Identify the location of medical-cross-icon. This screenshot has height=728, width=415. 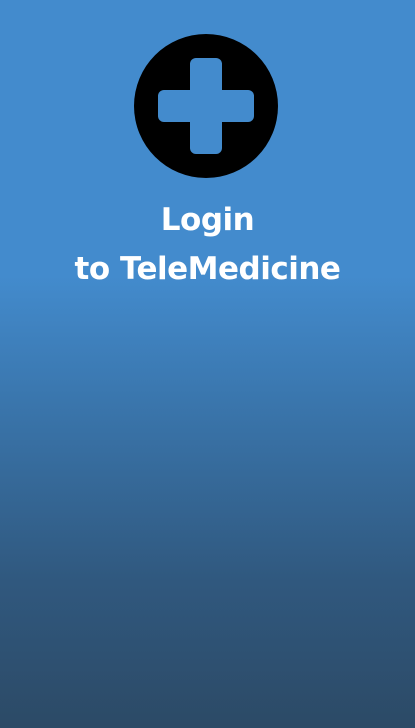
(206, 106).